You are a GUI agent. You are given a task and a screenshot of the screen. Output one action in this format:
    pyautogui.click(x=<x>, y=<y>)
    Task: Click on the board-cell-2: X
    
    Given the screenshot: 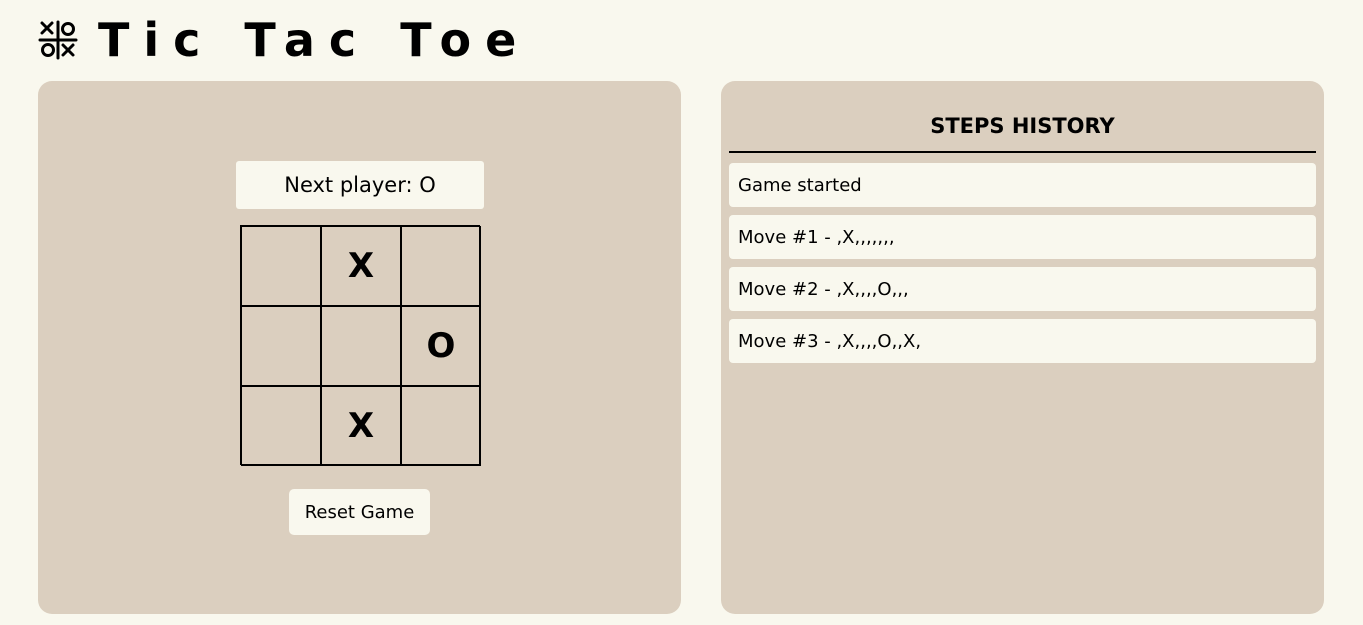 What is the action you would take?
    pyautogui.click(x=361, y=266)
    